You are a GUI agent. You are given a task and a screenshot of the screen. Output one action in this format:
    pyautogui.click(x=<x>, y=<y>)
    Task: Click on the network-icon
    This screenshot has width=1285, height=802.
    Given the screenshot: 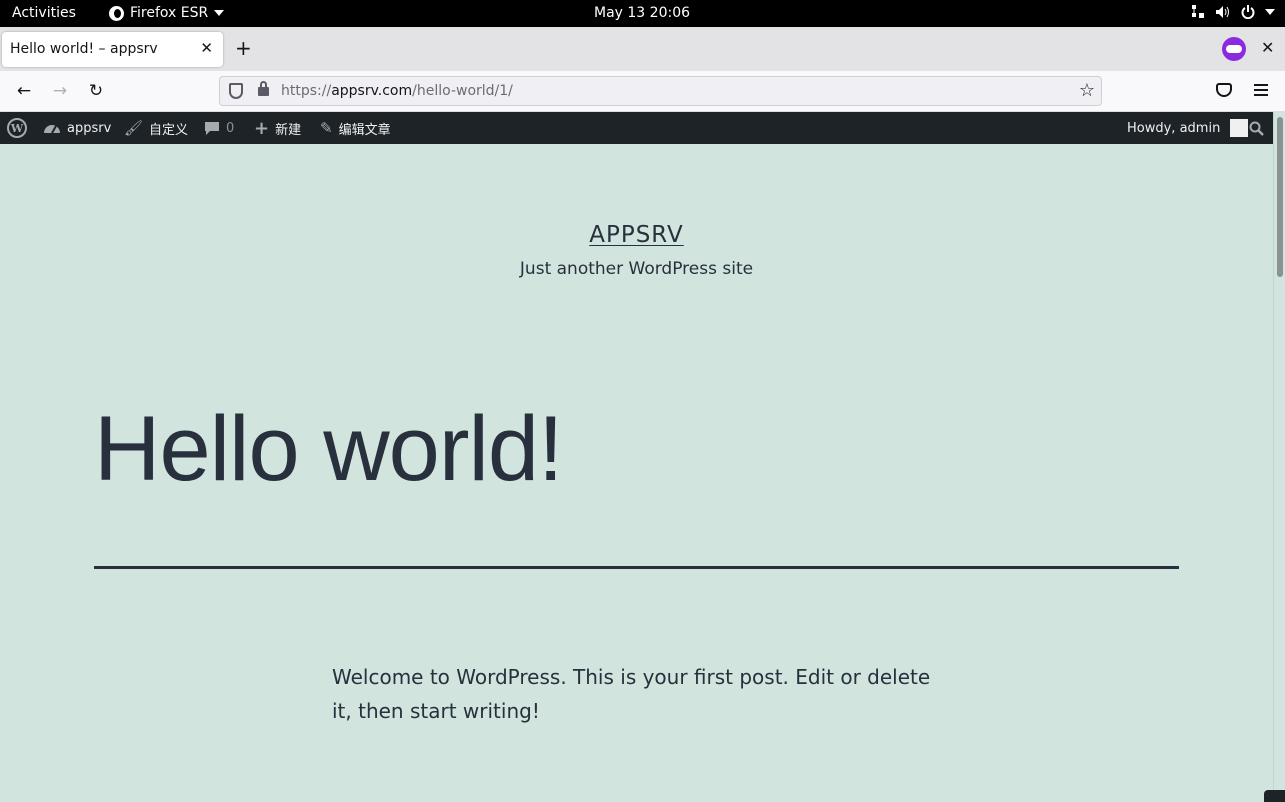 What is the action you would take?
    pyautogui.click(x=1198, y=11)
    